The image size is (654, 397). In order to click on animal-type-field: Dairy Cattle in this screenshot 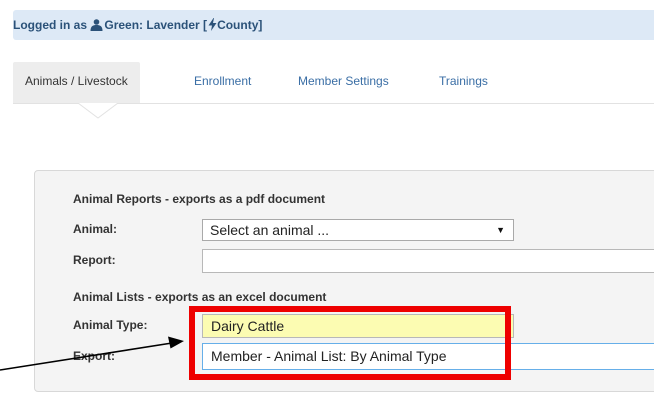, I will do `click(358, 326)`.